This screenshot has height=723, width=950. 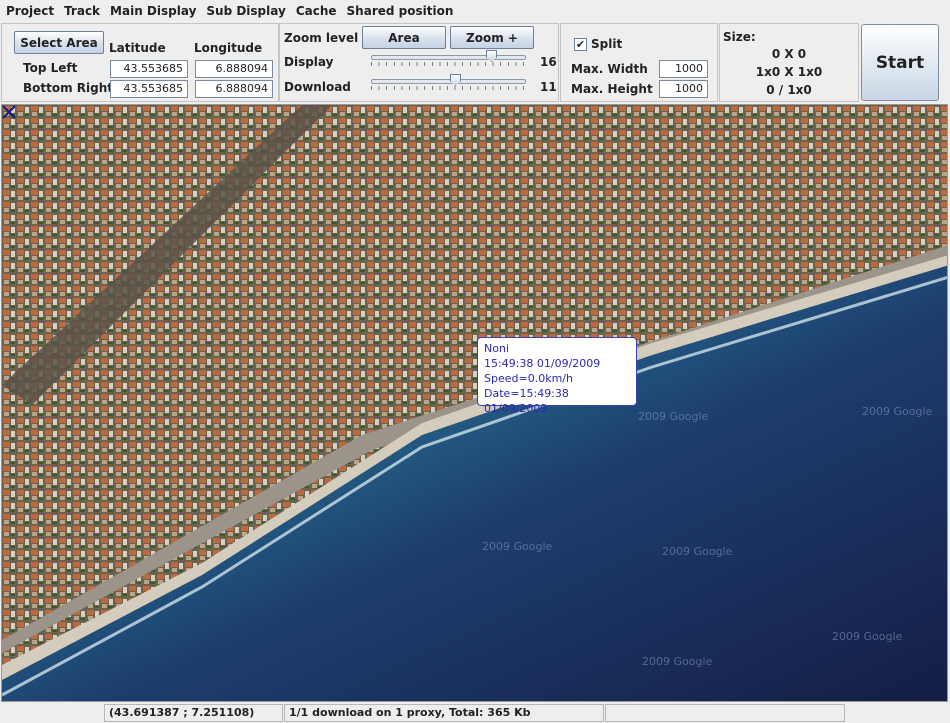 I want to click on split-panel: ✔ Split Max. Width 1000 Max. Height 1000, so click(x=639, y=62).